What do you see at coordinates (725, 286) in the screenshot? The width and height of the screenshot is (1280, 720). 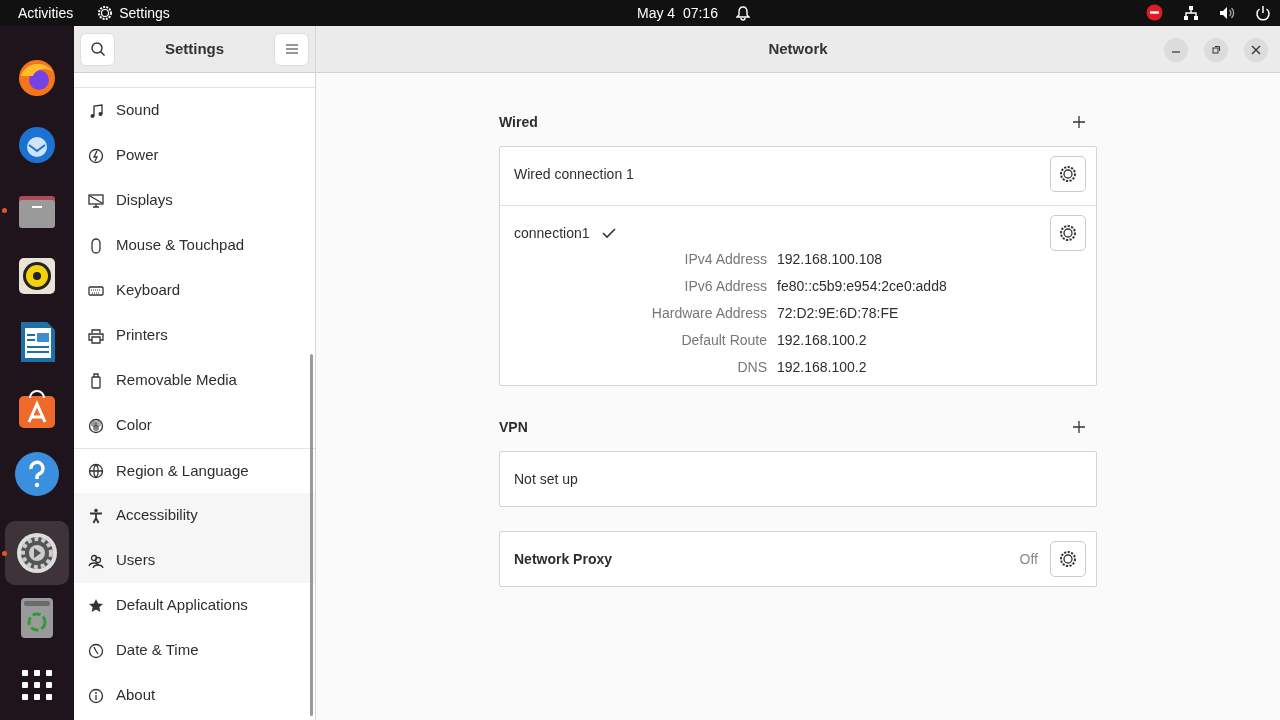 I see `detail-label: IPv6 Address` at bounding box center [725, 286].